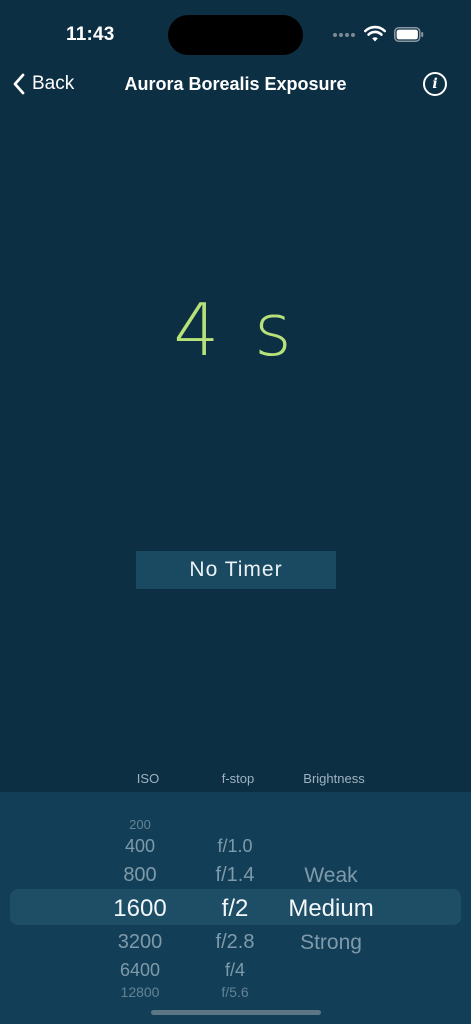  I want to click on iso-option: 200, so click(140, 824).